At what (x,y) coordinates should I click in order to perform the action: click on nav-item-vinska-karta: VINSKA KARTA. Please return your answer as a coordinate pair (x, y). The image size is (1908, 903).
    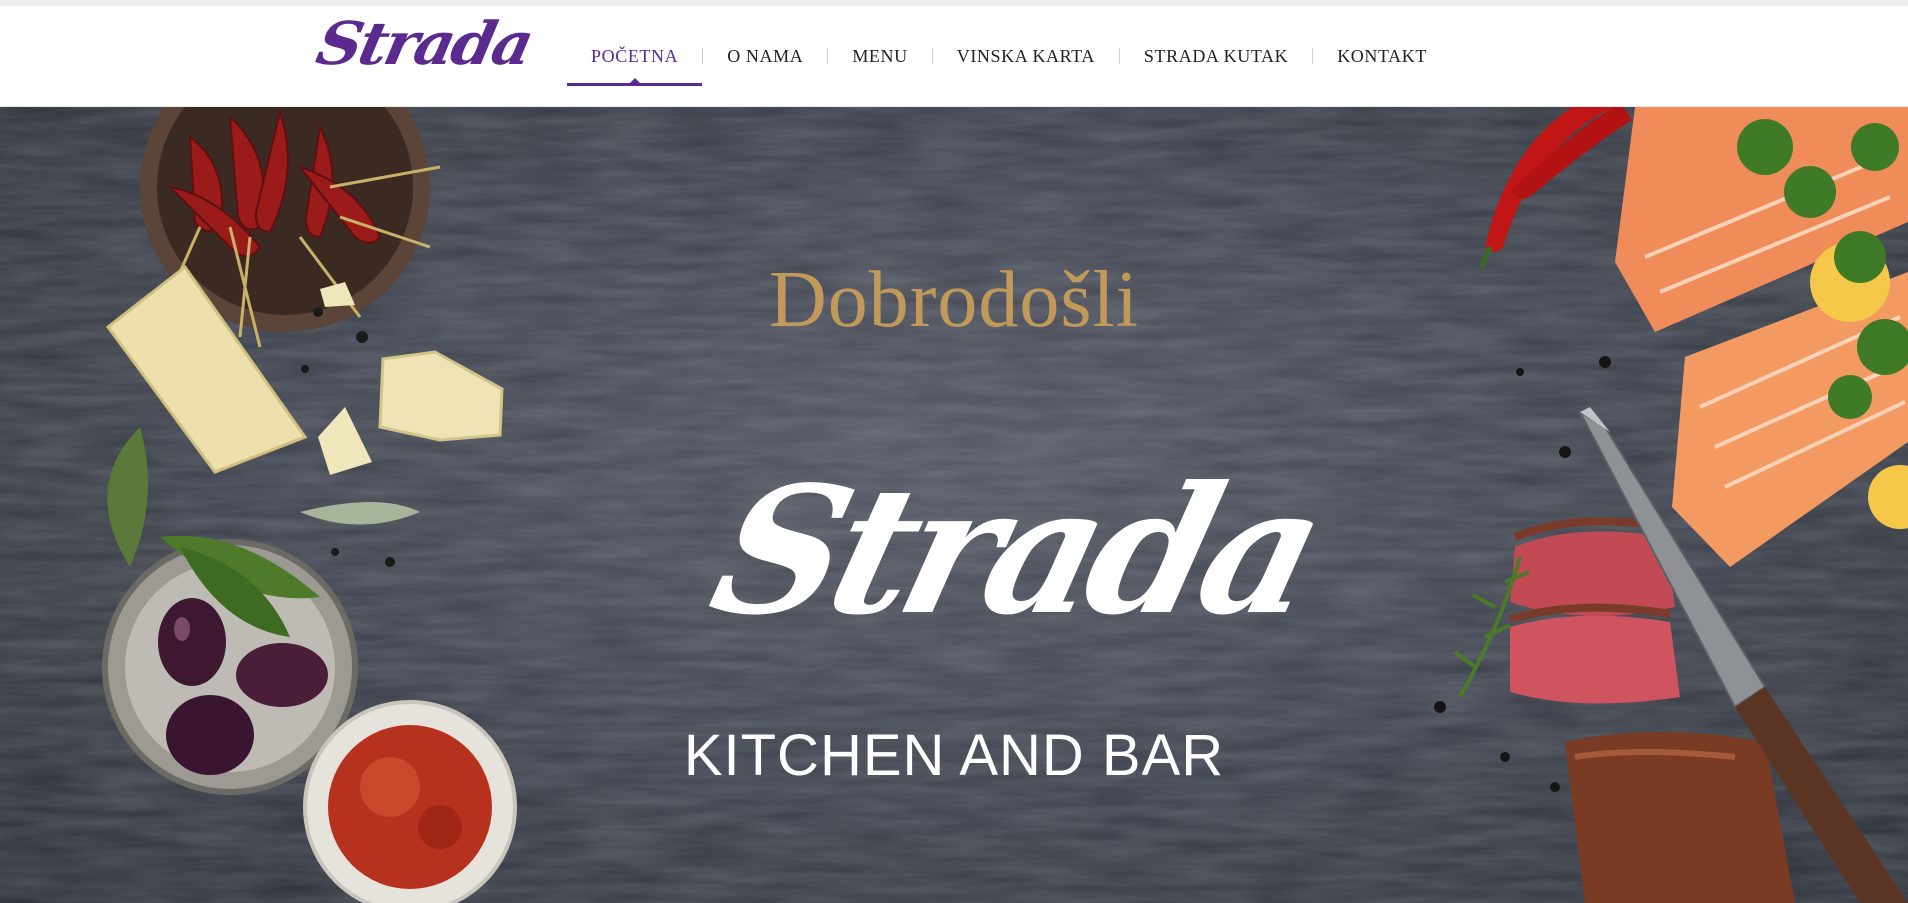
    Looking at the image, I should click on (1026, 56).